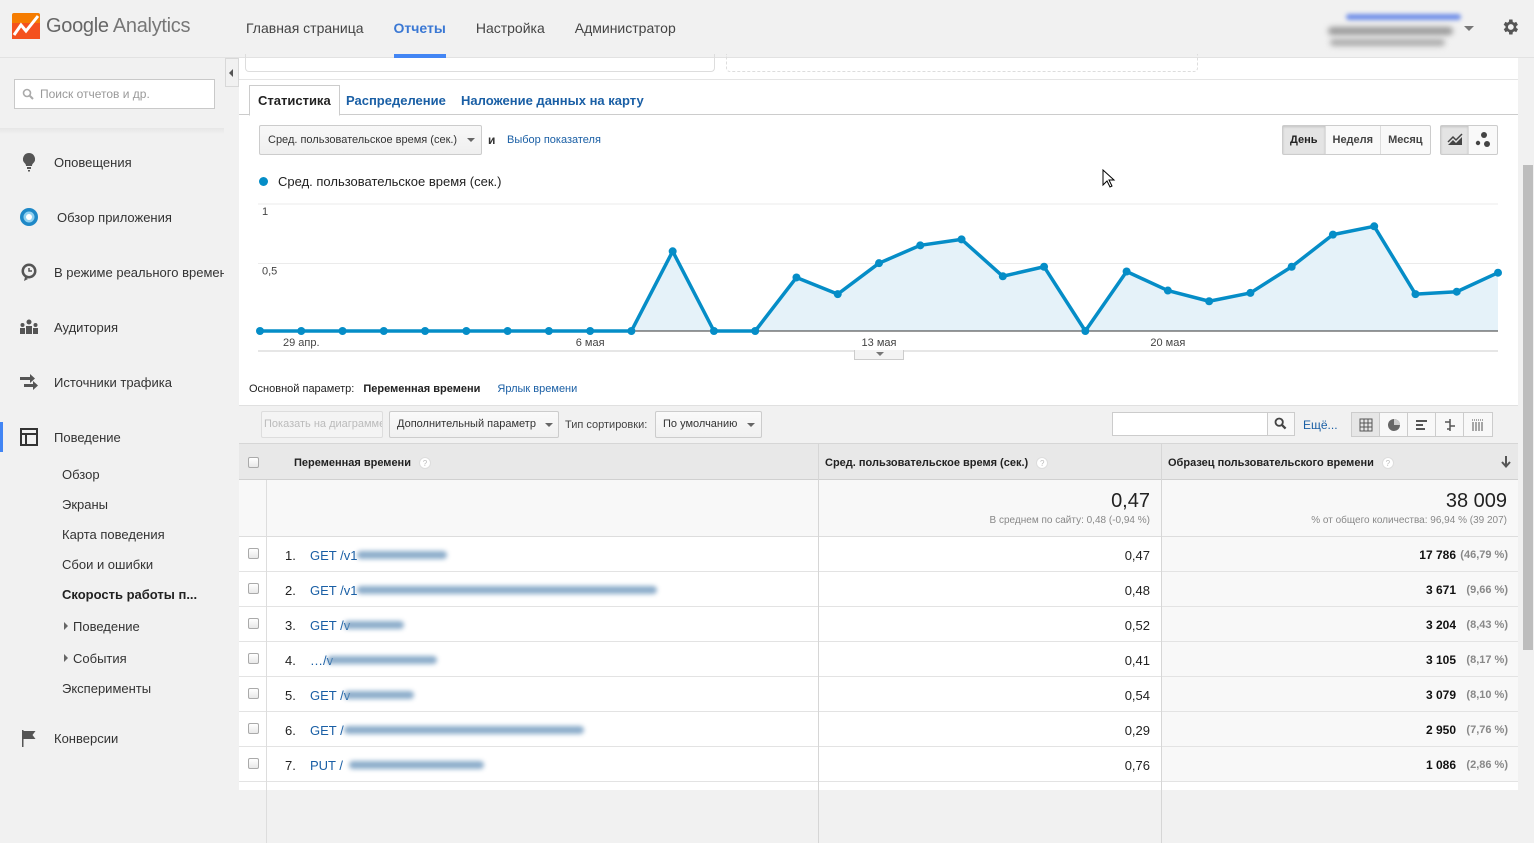 The width and height of the screenshot is (1534, 843). What do you see at coordinates (66, 626) in the screenshot?
I see `expand-arrow-icon` at bounding box center [66, 626].